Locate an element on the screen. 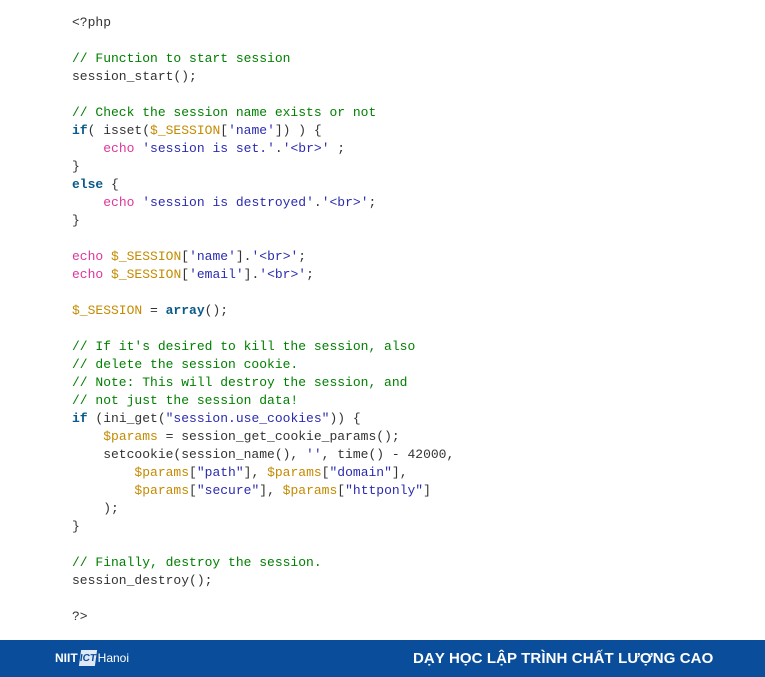  code-keyword: else is located at coordinates (88, 184).